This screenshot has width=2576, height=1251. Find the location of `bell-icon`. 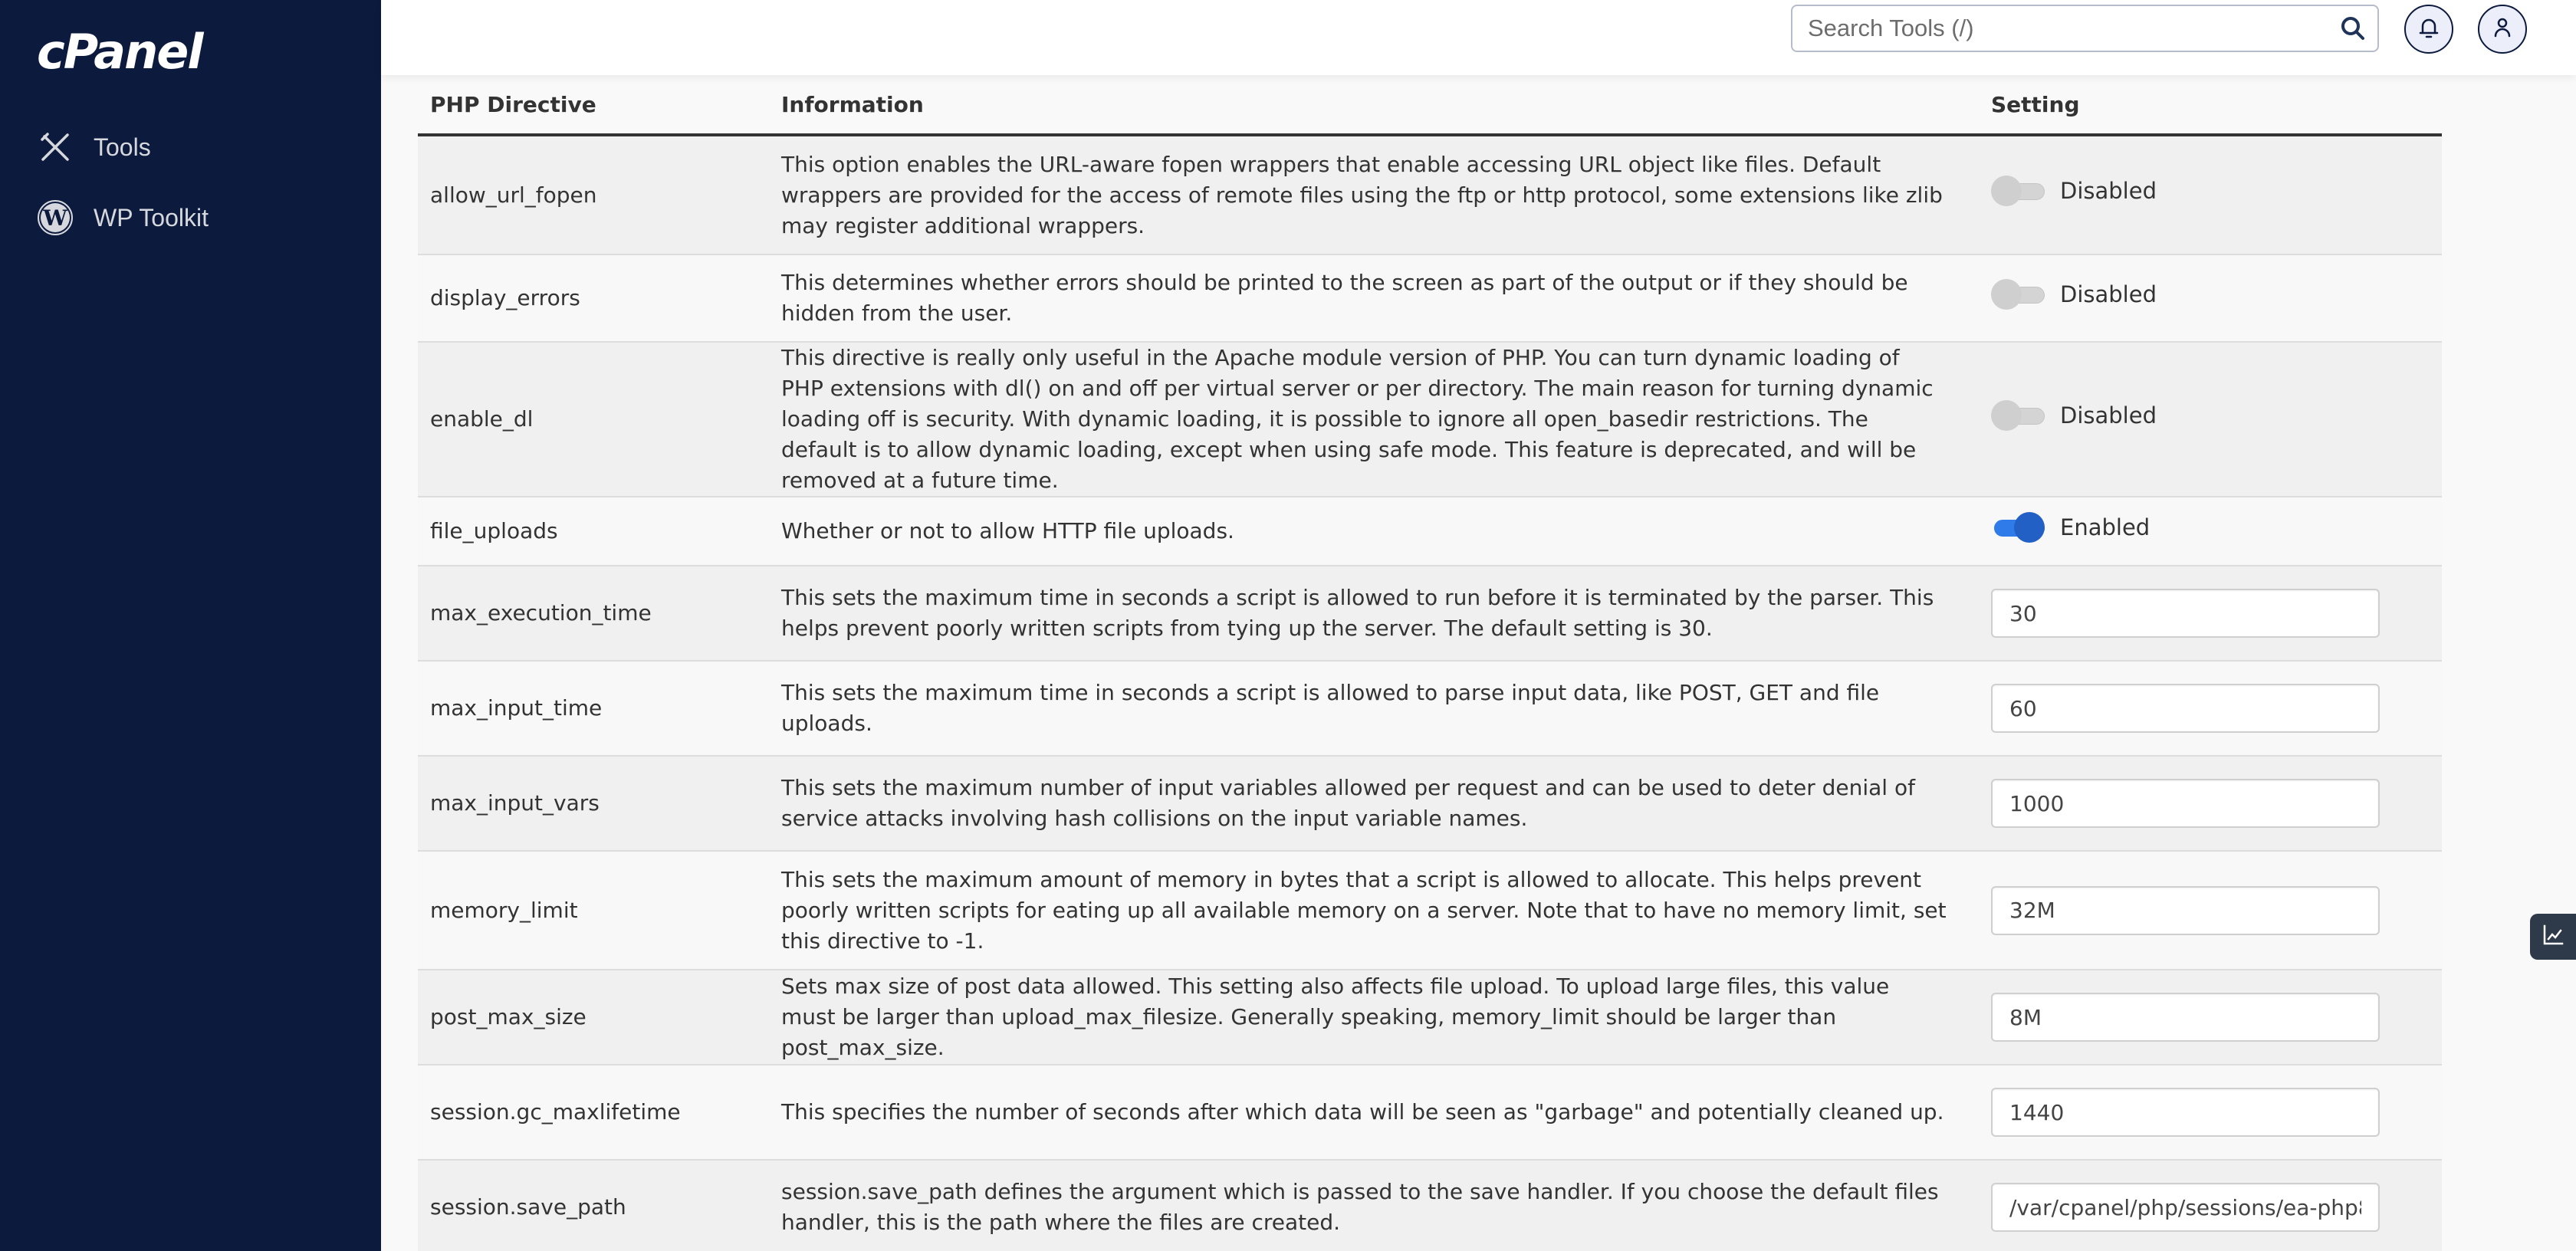

bell-icon is located at coordinates (2428, 29).